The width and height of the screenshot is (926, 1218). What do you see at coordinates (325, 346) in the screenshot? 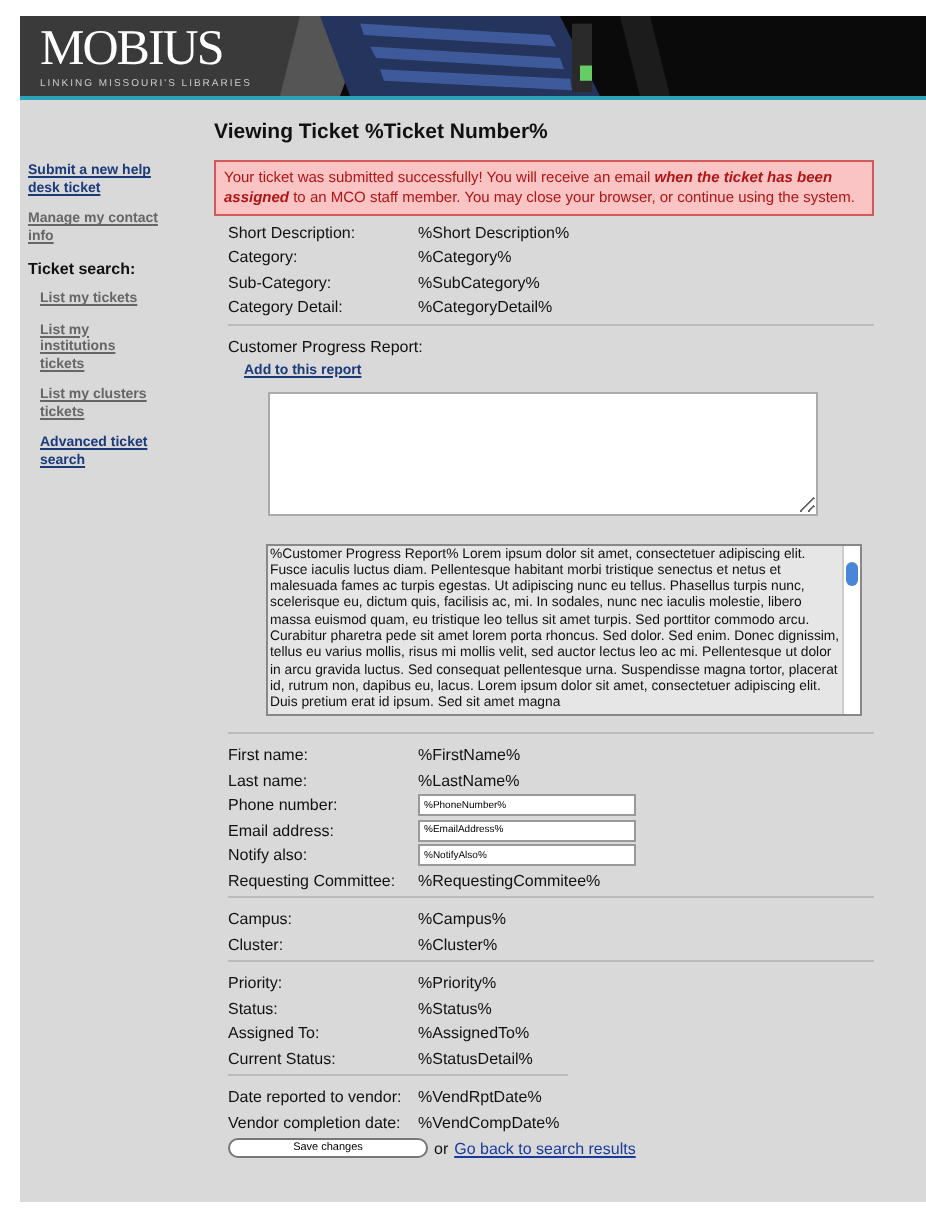
I see `field-label: Customer Progress Report:` at bounding box center [325, 346].